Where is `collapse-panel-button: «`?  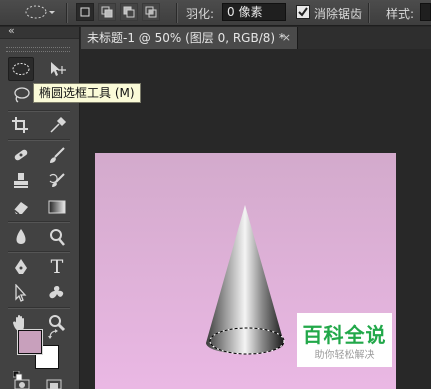
collapse-panel-button: « is located at coordinates (11, 30).